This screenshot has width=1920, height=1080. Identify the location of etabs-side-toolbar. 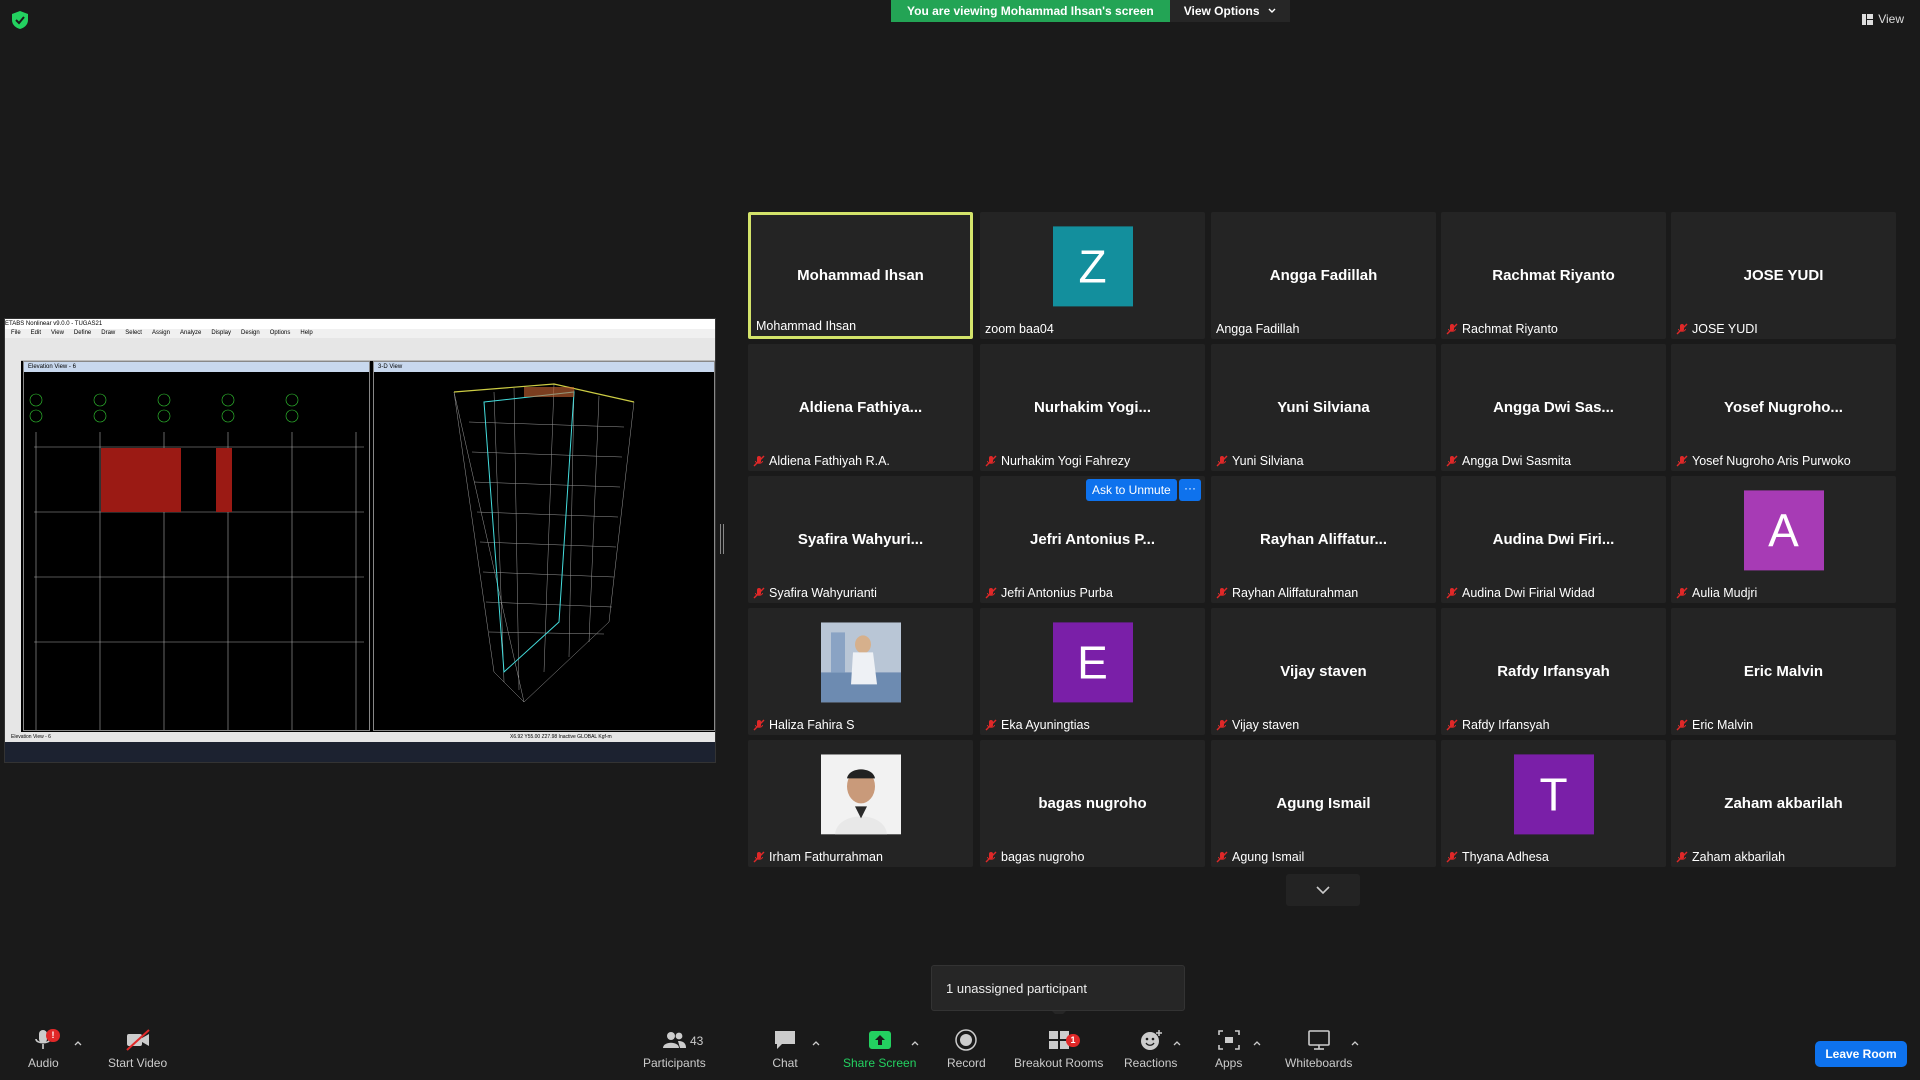
(13, 551).